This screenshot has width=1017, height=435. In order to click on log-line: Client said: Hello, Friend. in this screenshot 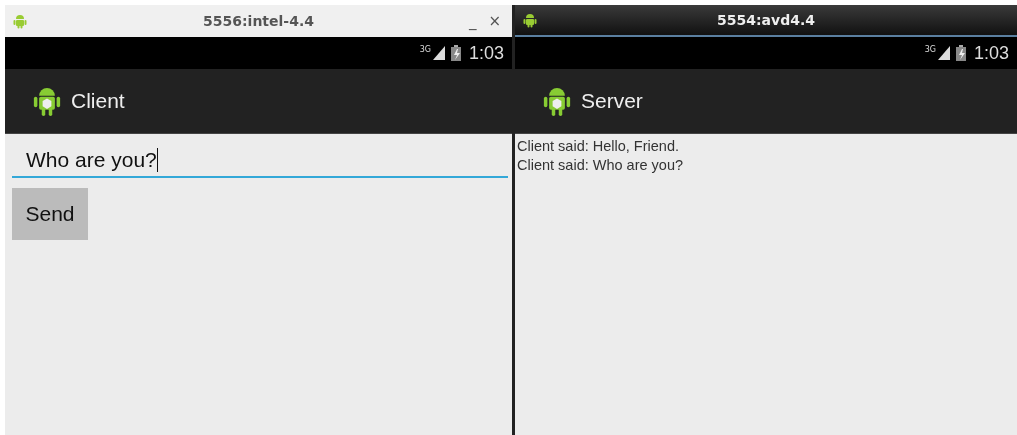, I will do `click(597, 146)`.